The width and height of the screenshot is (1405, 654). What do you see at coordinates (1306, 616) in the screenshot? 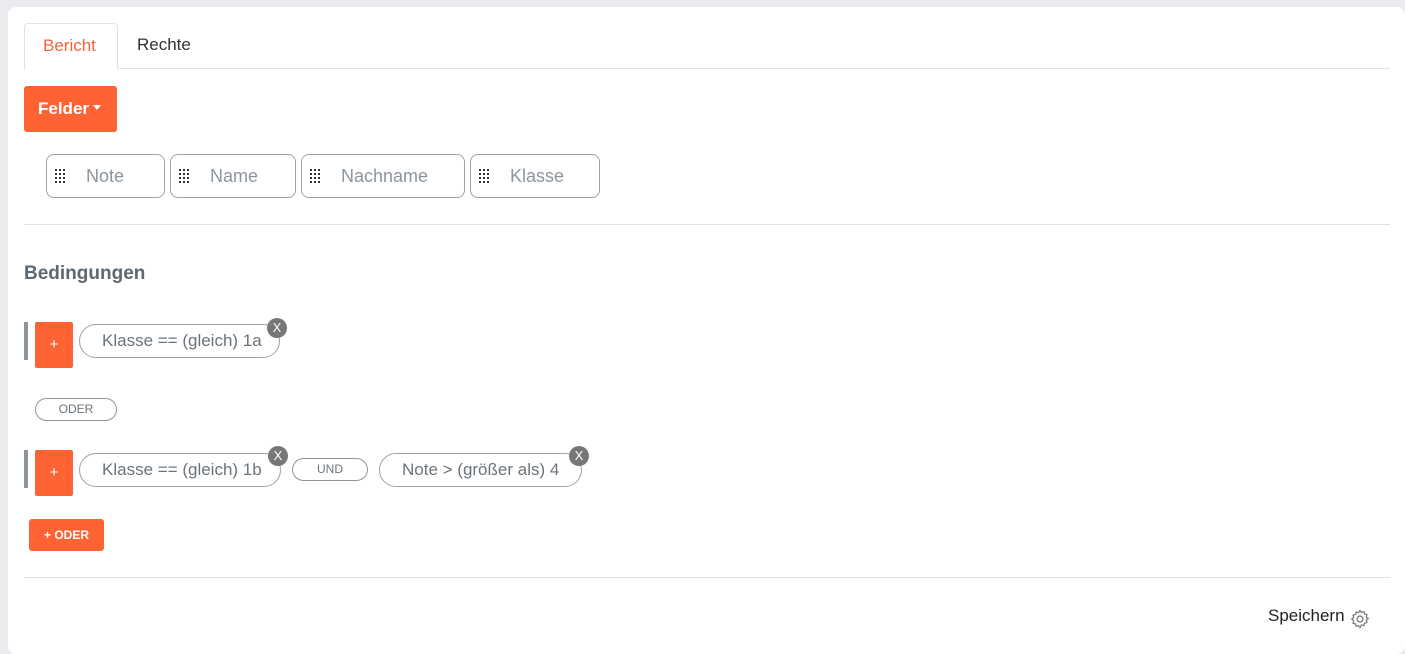
I see `save-button: Speichern` at bounding box center [1306, 616].